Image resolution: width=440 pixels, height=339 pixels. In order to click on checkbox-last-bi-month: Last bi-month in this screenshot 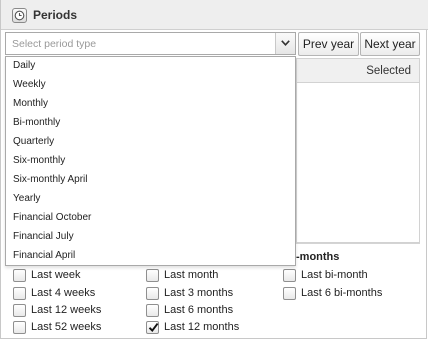, I will do `click(348, 276)`.